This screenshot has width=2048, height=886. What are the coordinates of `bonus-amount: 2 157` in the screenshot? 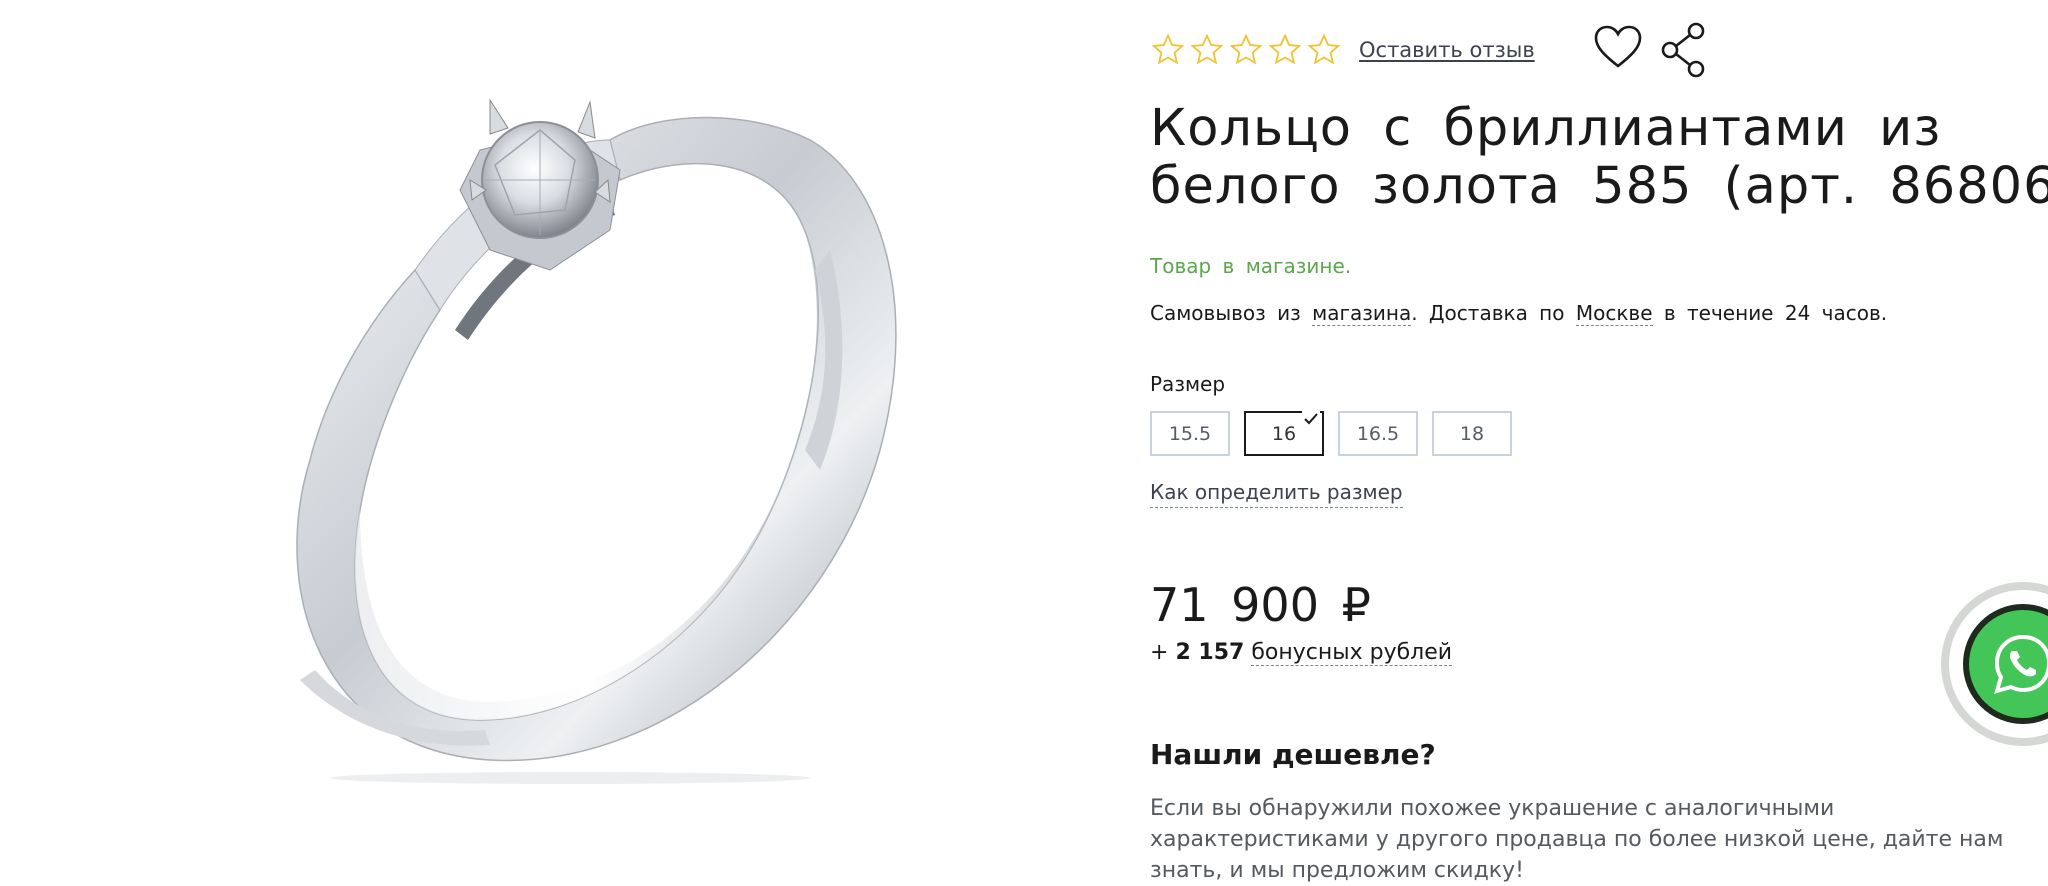 It's located at (1210, 652).